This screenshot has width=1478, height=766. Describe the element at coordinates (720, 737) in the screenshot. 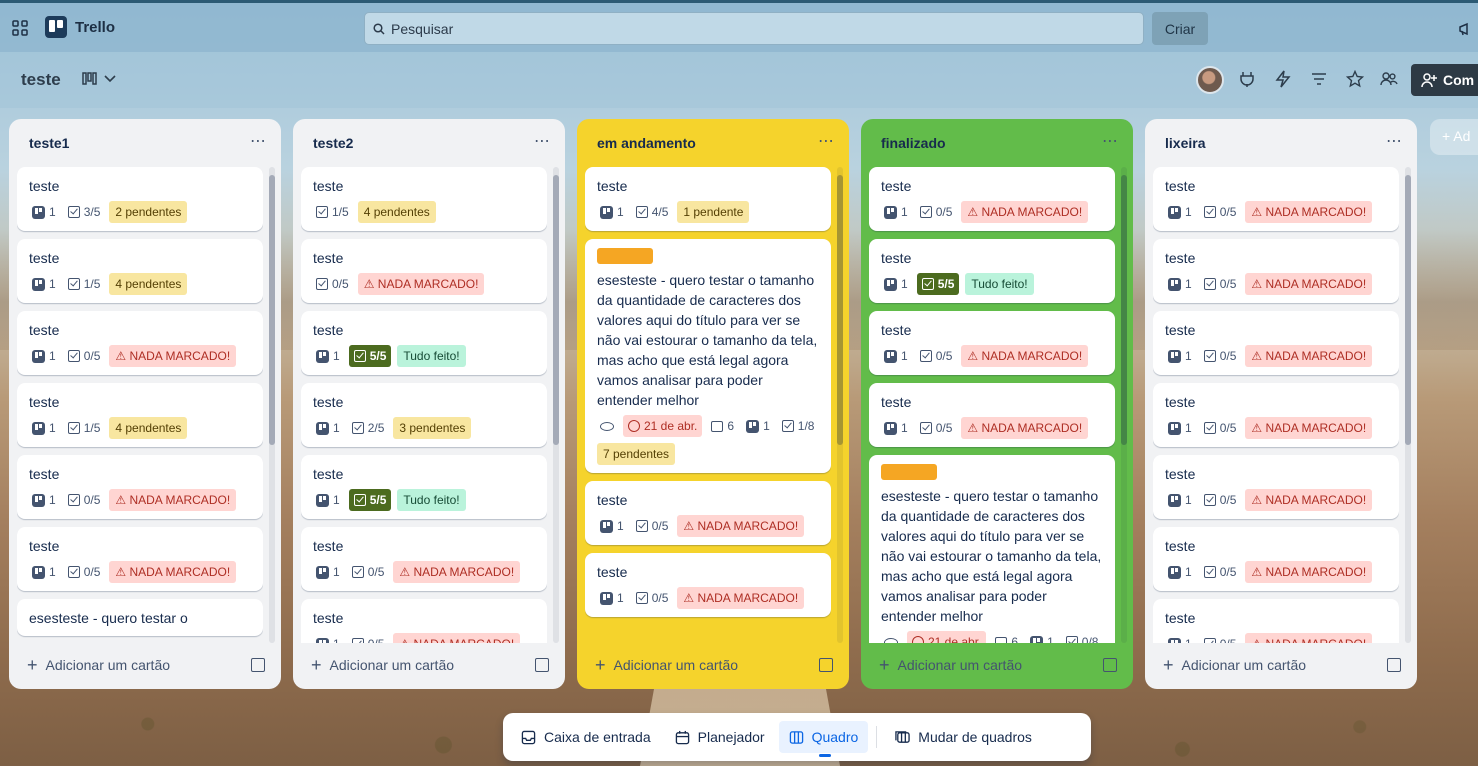

I see `nav-planner: Planejador` at that location.